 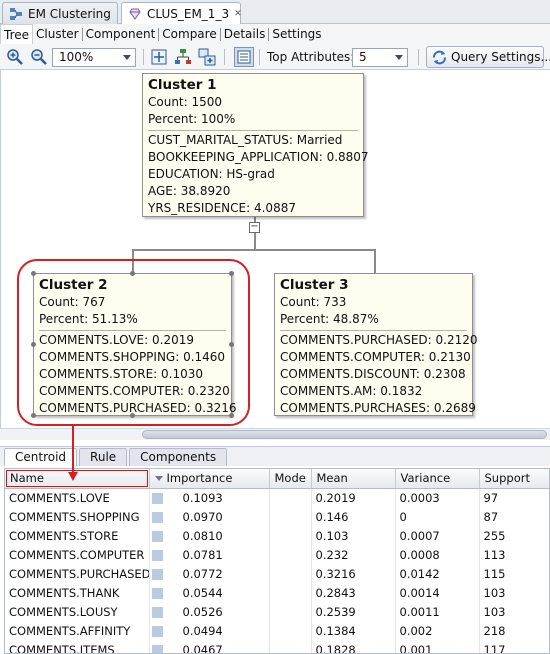 What do you see at coordinates (378, 408) in the screenshot?
I see `cluster-attribute: COMMENTS.PURCHASES: 0.2689` at bounding box center [378, 408].